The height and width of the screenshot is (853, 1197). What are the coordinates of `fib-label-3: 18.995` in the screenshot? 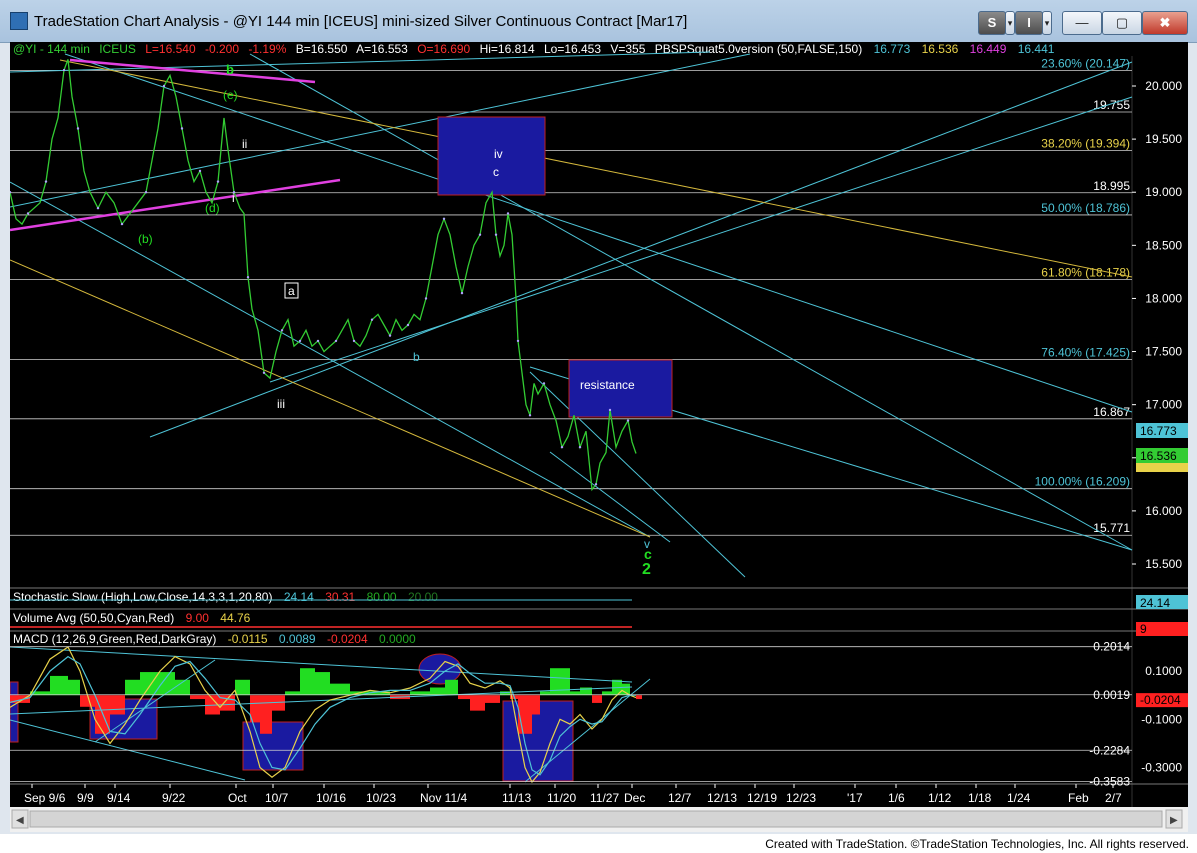 It's located at (1111, 186).